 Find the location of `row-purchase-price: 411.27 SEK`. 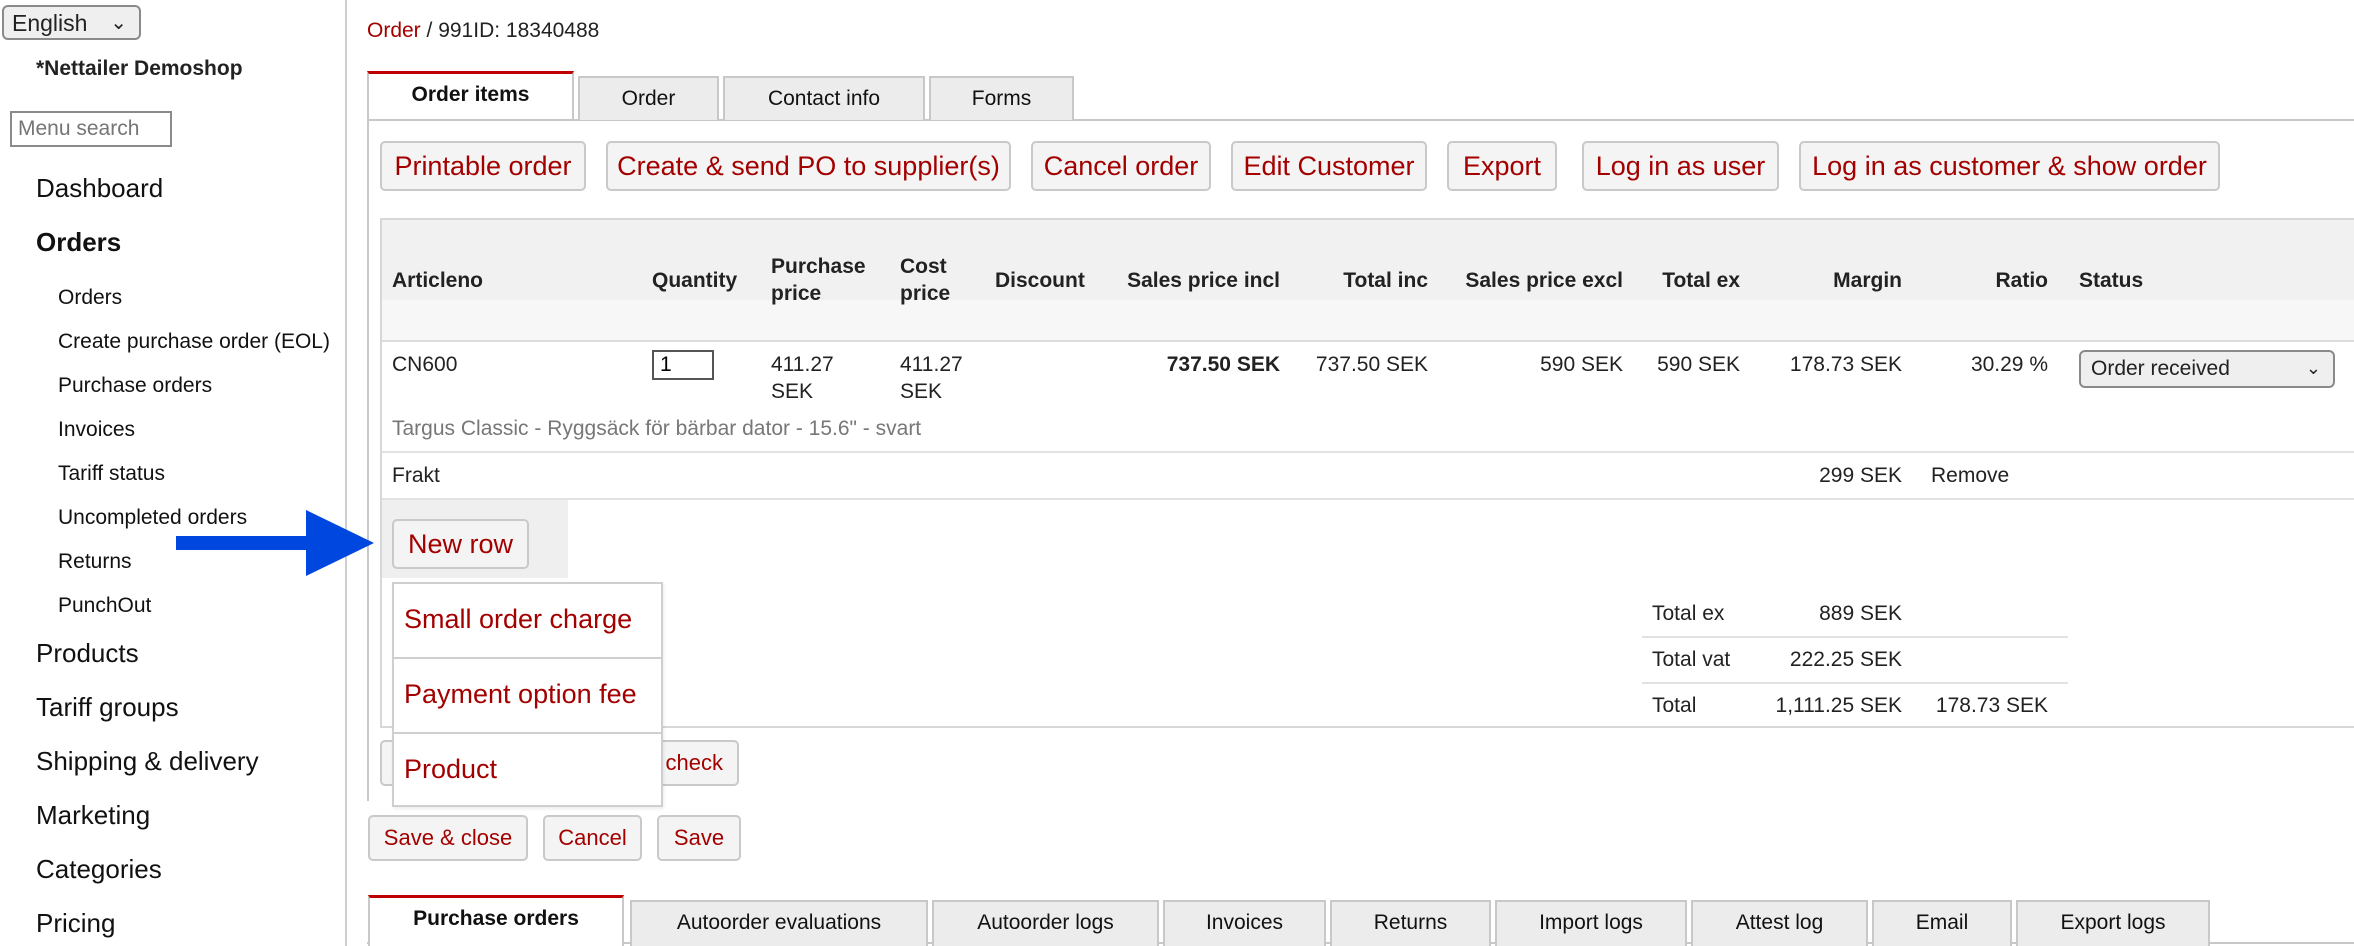

row-purchase-price: 411.27 SEK is located at coordinates (802, 378).